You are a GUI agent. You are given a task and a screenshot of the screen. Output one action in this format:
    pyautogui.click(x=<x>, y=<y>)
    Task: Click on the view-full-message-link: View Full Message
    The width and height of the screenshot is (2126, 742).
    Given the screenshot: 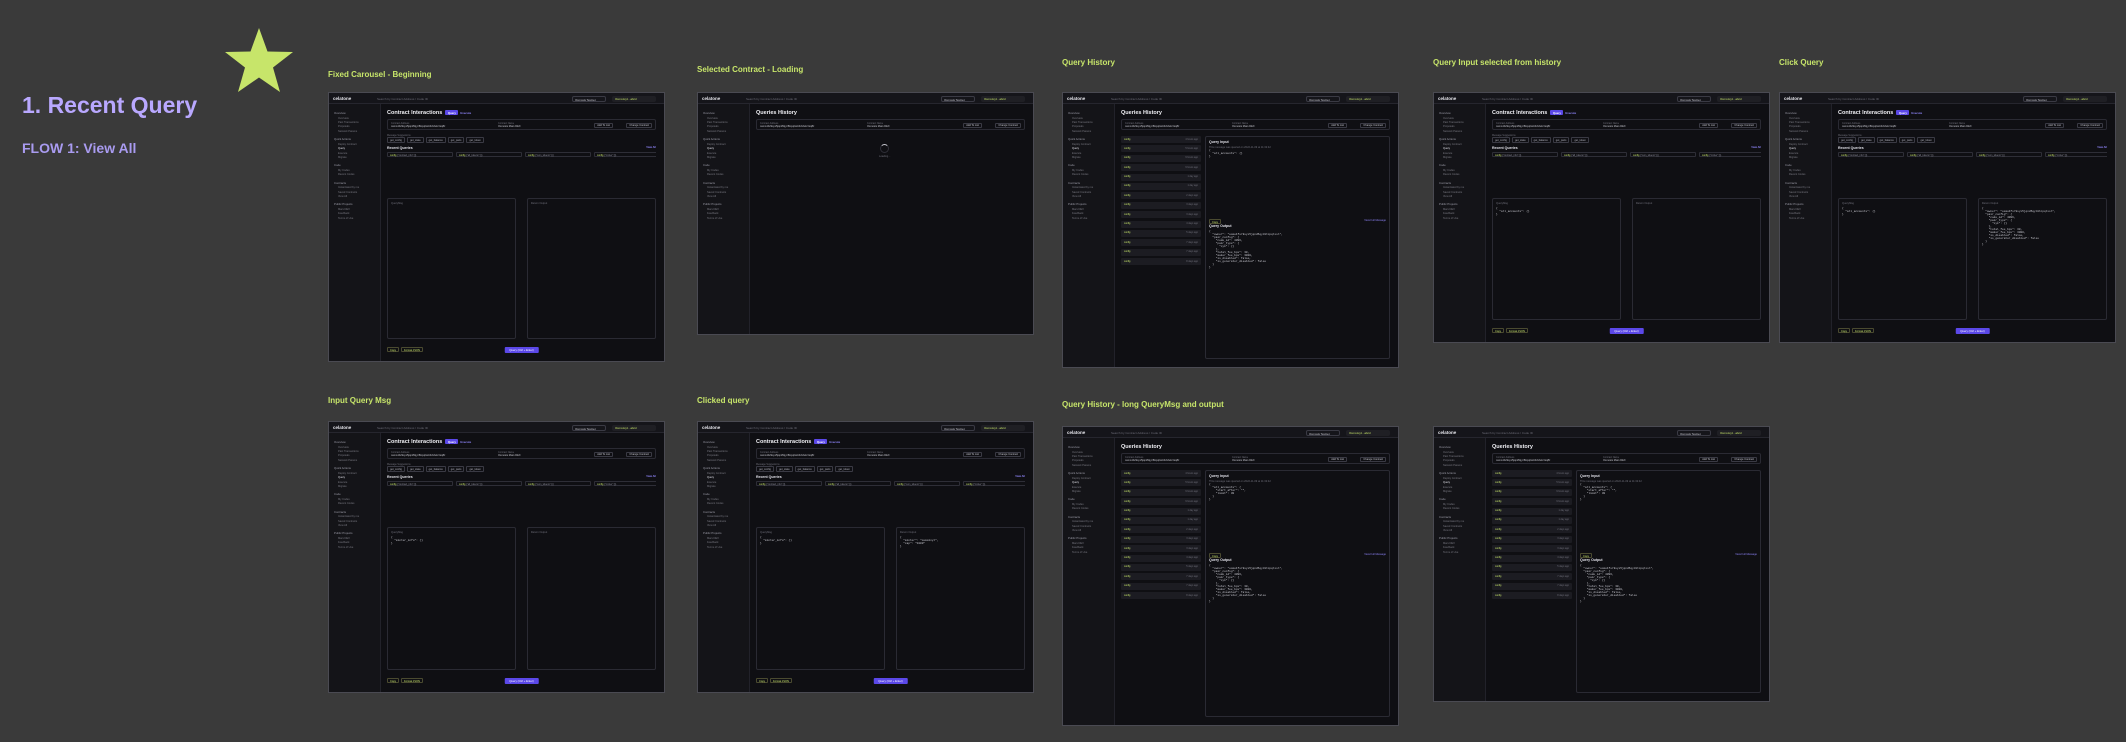 What is the action you would take?
    pyautogui.click(x=1375, y=220)
    